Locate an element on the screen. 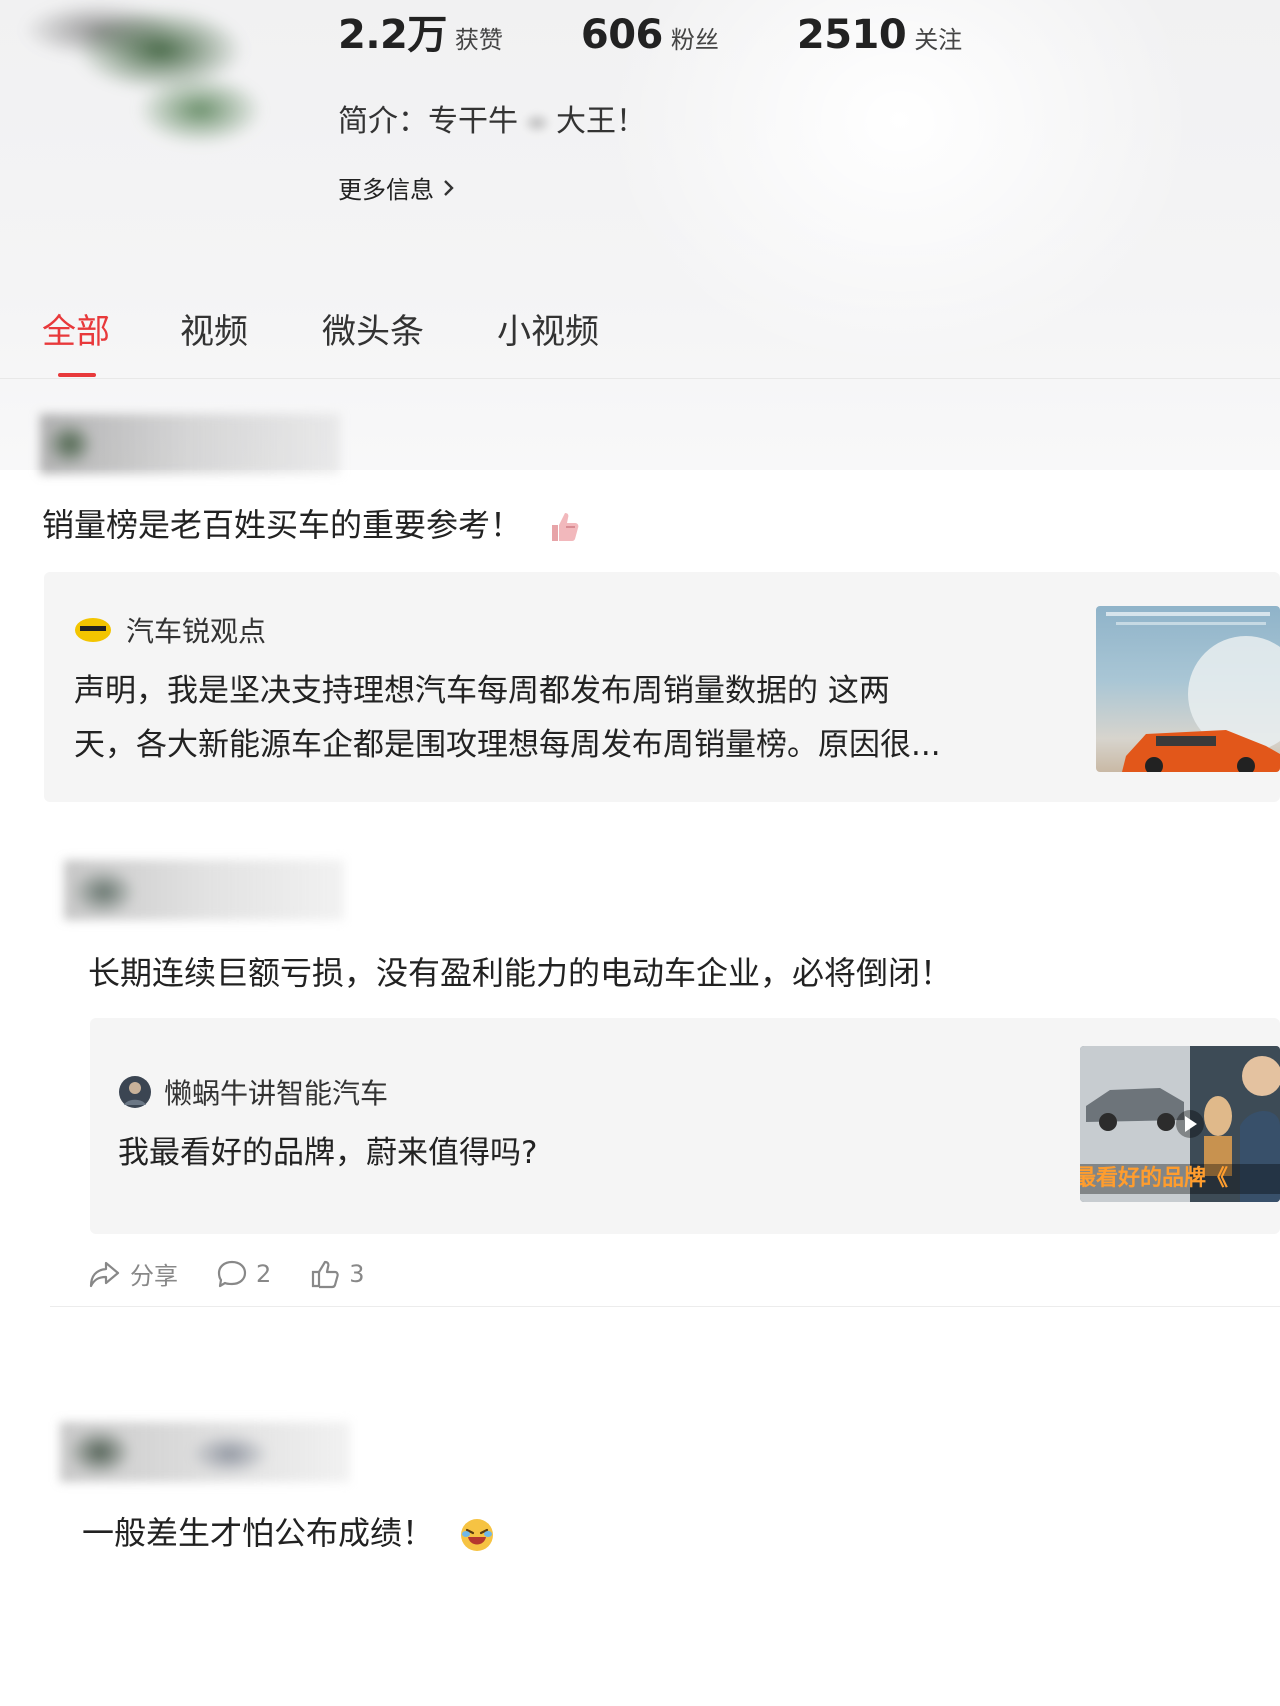 This screenshot has width=1280, height=1706. chevron-right-icon is located at coordinates (449, 187).